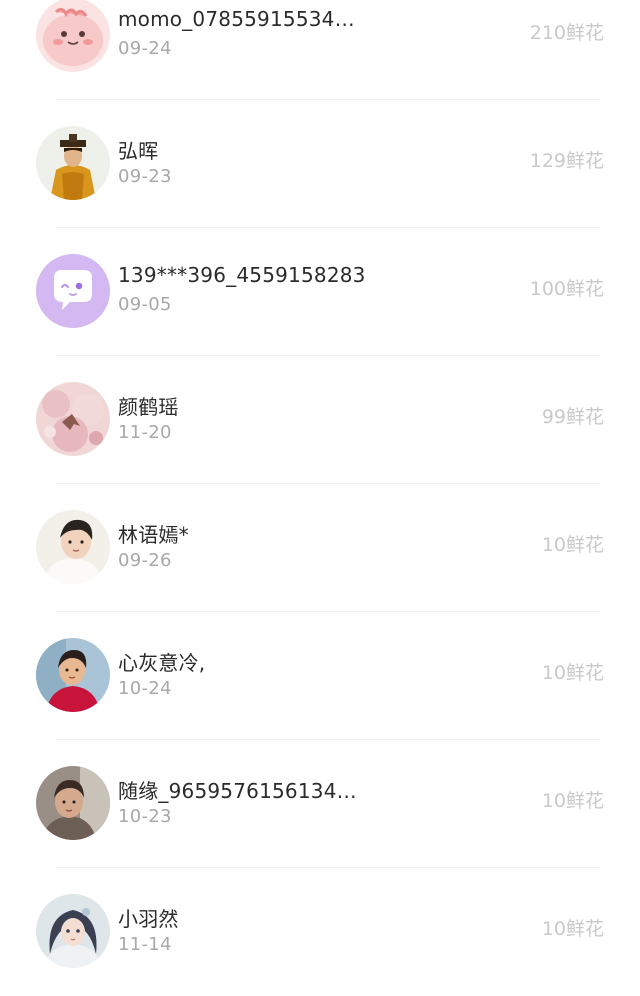 Image resolution: width=640 pixels, height=996 pixels. What do you see at coordinates (145, 304) in the screenshot?
I see `gift-date: 09-05` at bounding box center [145, 304].